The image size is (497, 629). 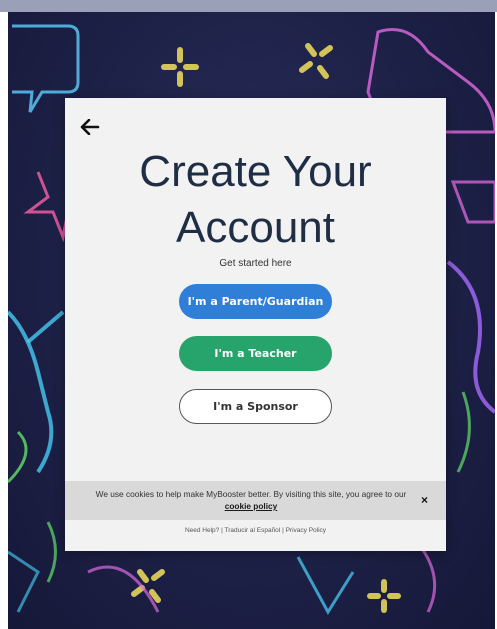 I want to click on teacher-button: I'm a Teacher, so click(x=255, y=353).